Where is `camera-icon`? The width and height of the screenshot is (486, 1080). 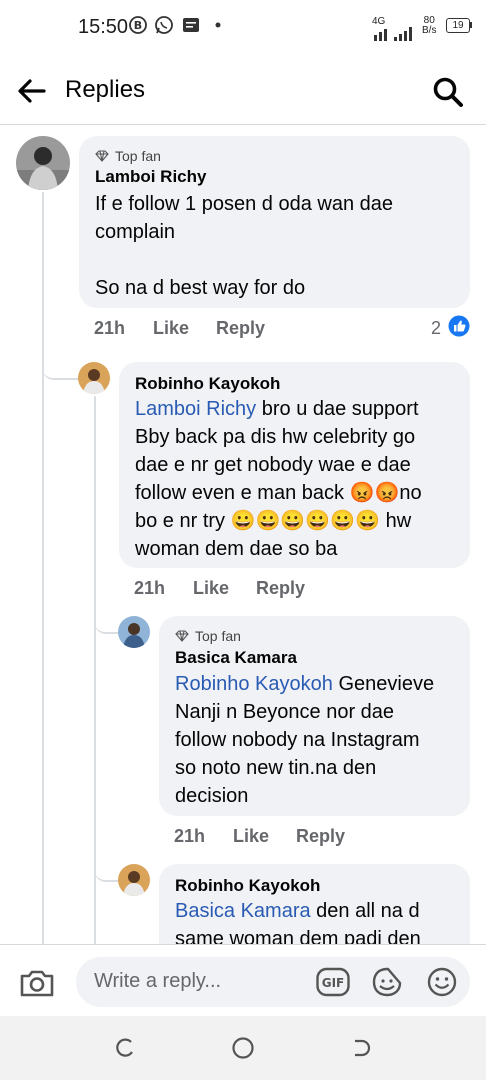 camera-icon is located at coordinates (37, 983).